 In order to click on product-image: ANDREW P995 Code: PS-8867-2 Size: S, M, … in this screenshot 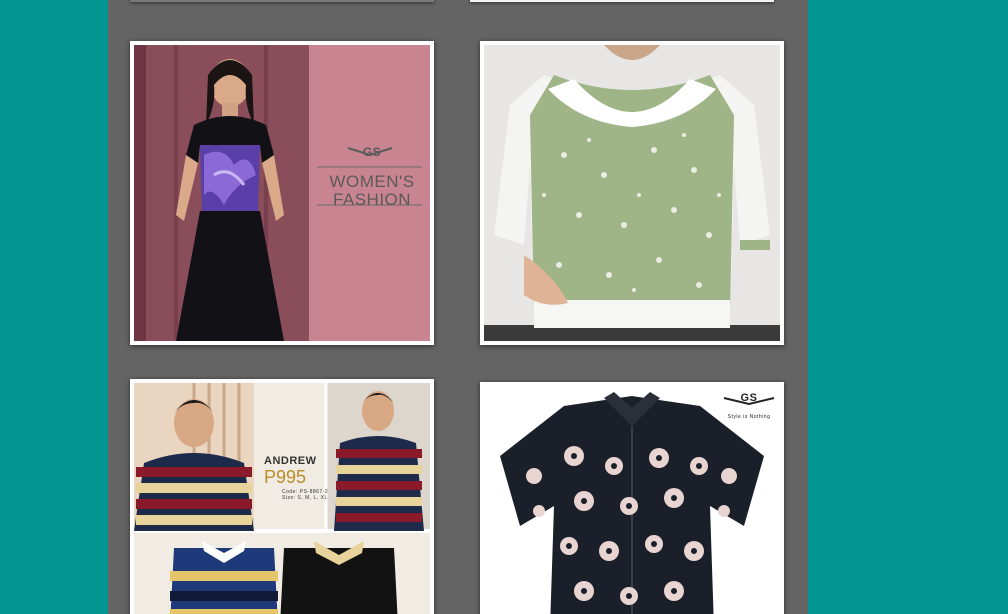, I will do `click(282, 498)`.